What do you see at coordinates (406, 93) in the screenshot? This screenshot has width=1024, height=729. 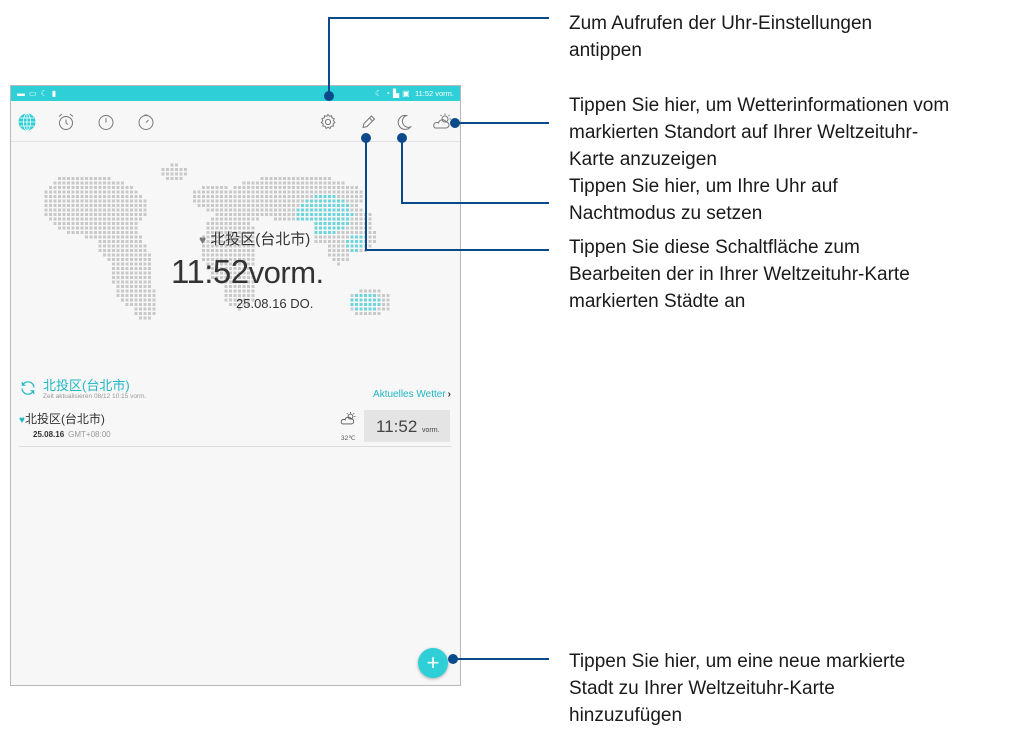 I see `battery-icon: ▣` at bounding box center [406, 93].